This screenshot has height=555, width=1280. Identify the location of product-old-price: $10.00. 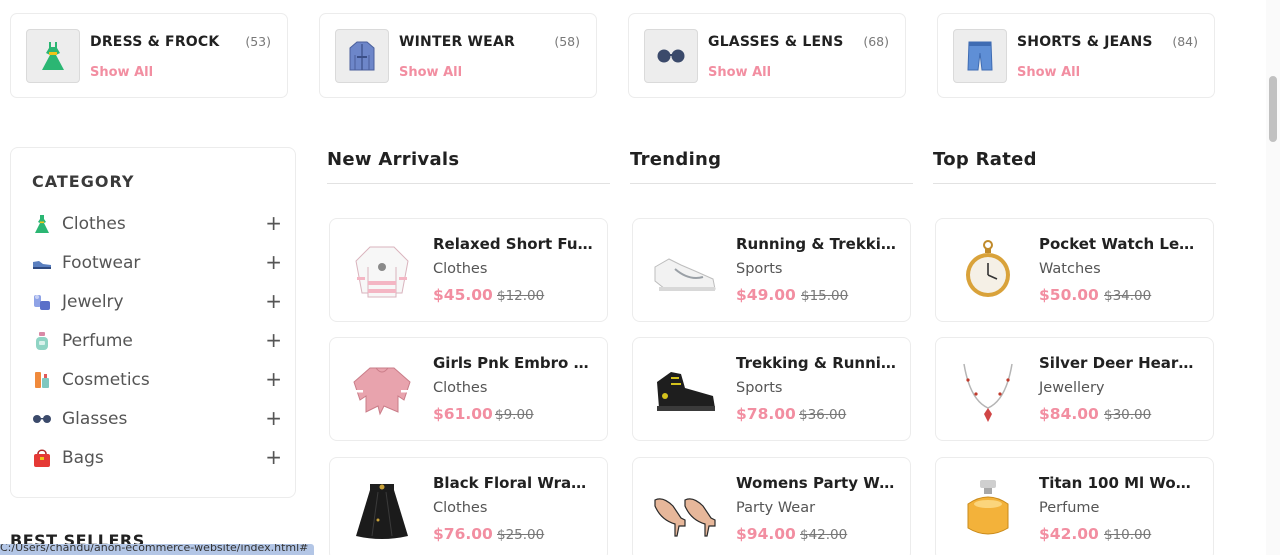
(1128, 535).